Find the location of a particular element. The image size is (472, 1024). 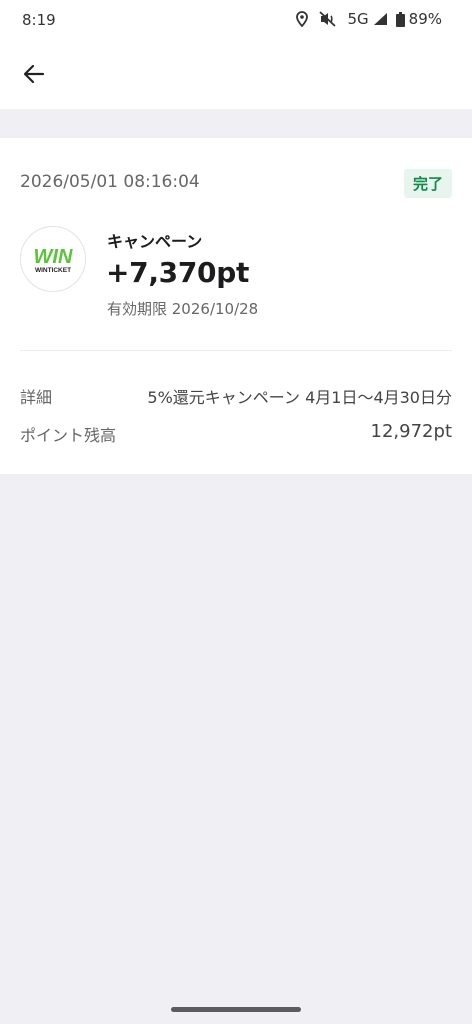

detail-label: 詳細 is located at coordinates (36, 397).